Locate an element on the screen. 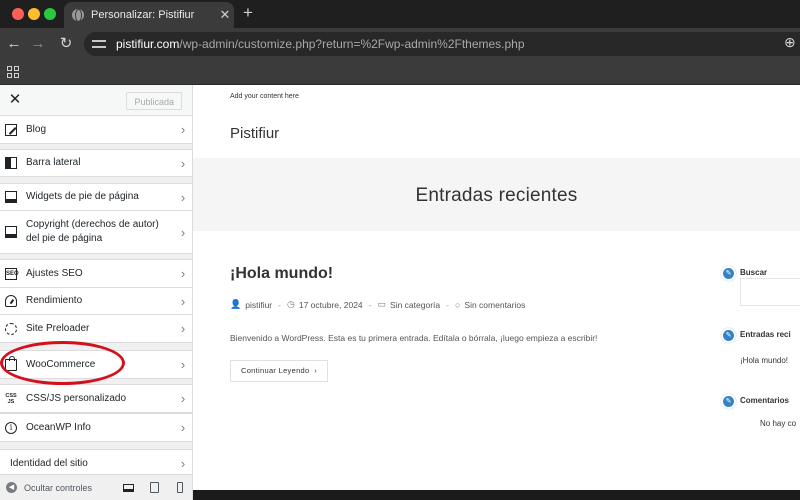  section-sidebar: Barra lateral › is located at coordinates (96, 163).